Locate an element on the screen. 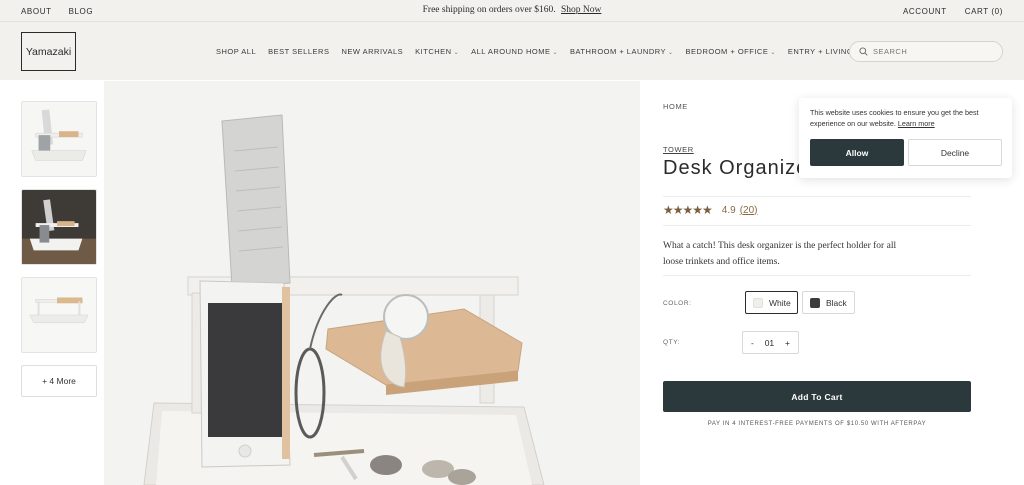  nav-bathroom-laundry: BATHROOM + LAUNDRY ⌄ is located at coordinates (622, 51).